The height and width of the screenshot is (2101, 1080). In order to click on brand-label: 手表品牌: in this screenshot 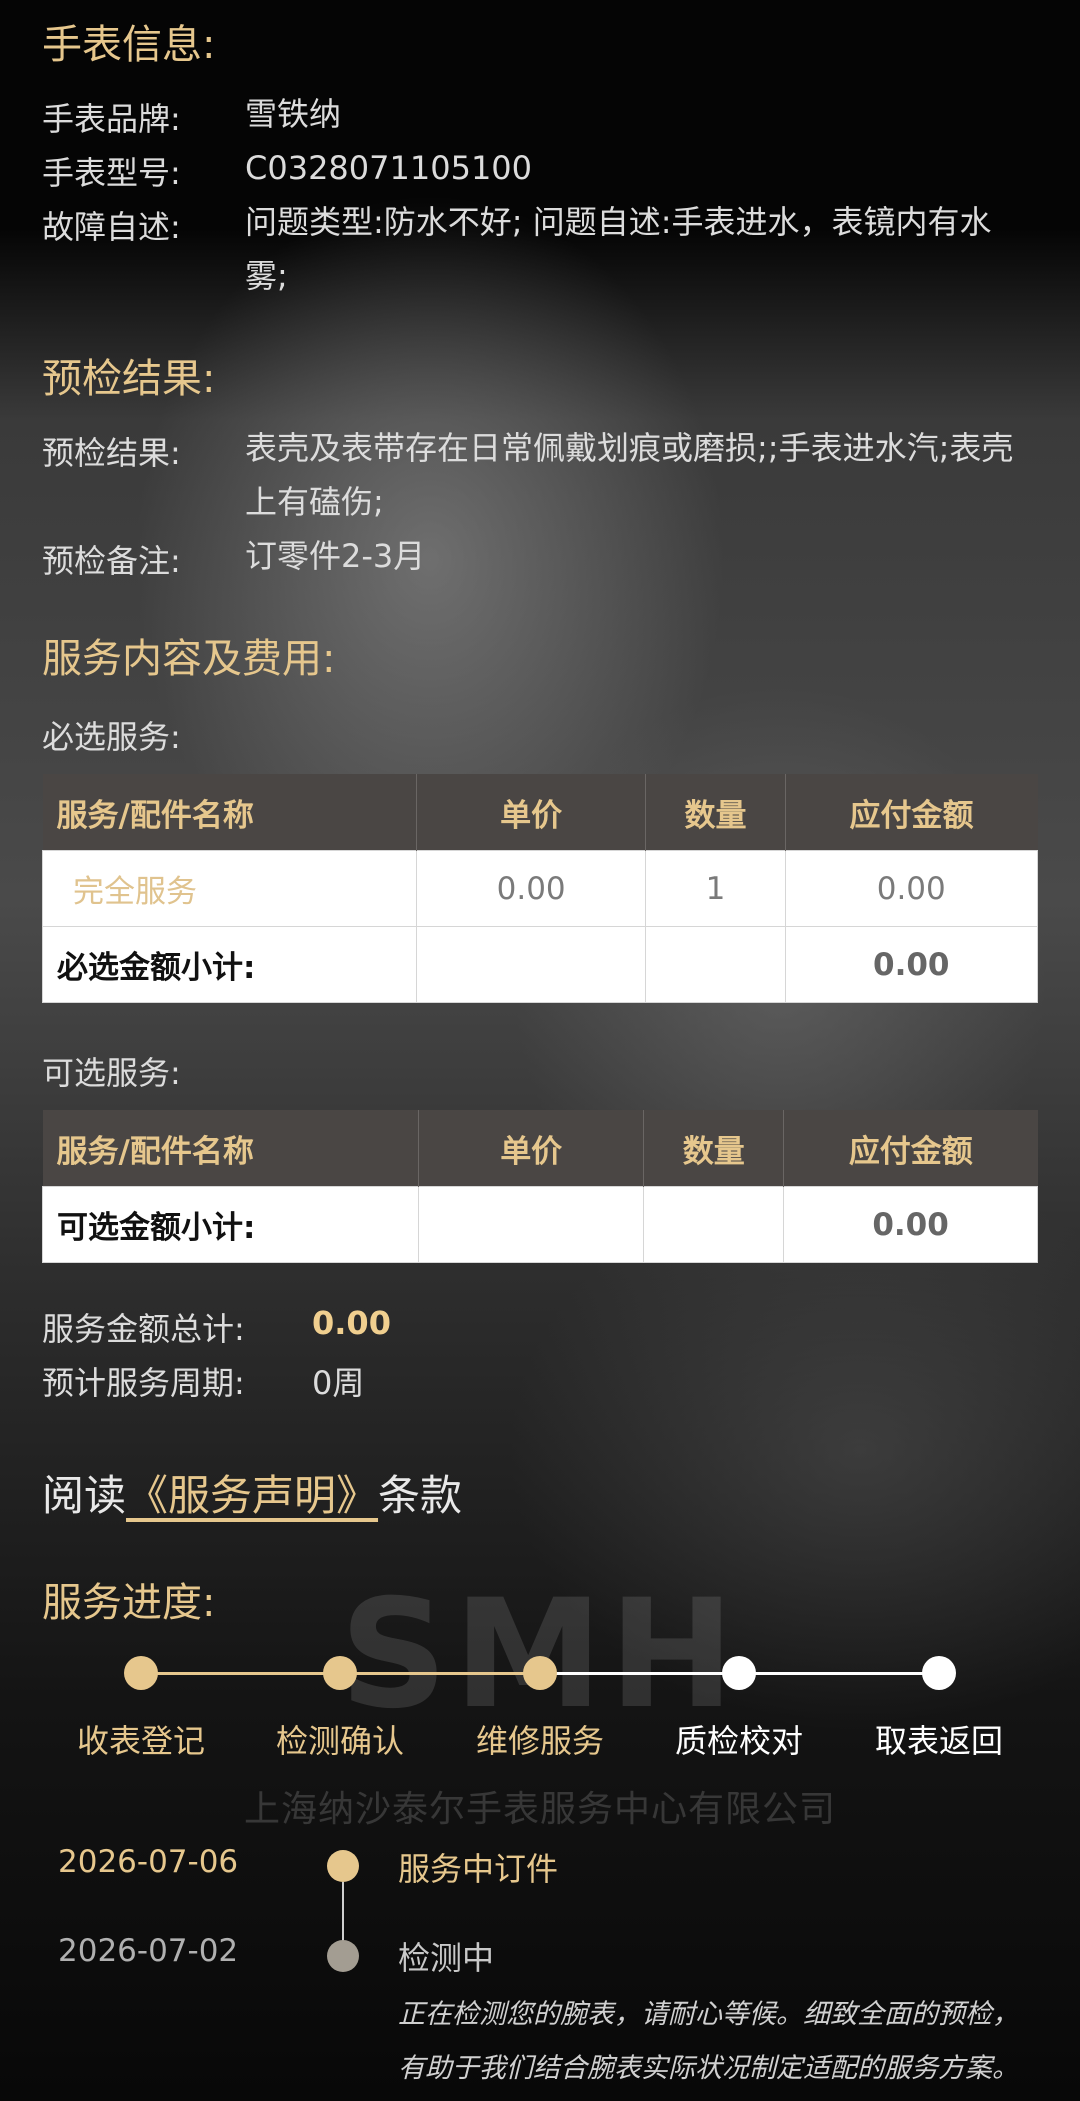, I will do `click(111, 119)`.